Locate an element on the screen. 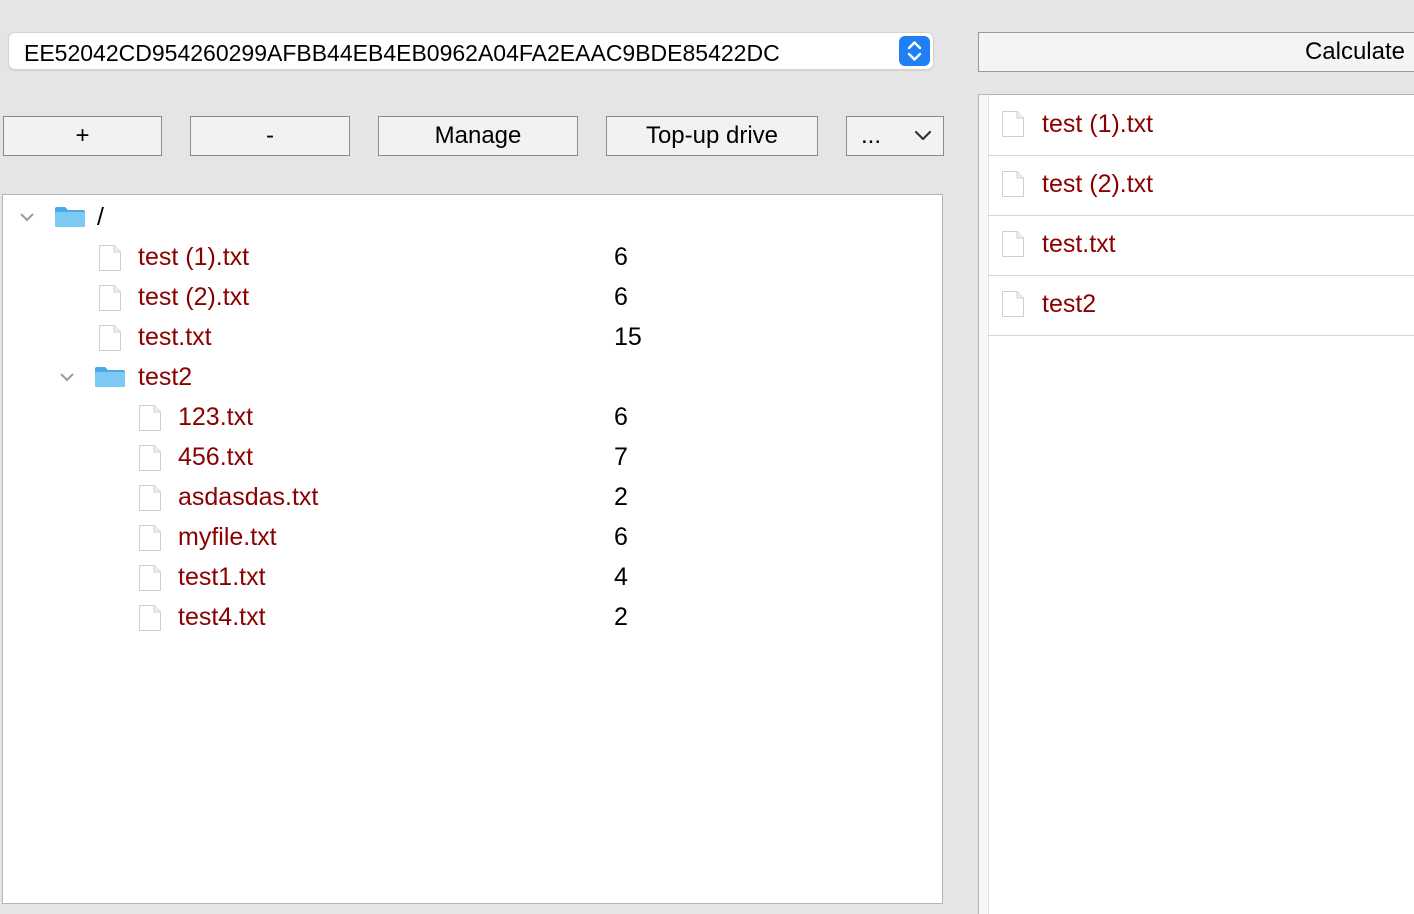 The image size is (1414, 914). file-name: myfile.txt is located at coordinates (227, 537).